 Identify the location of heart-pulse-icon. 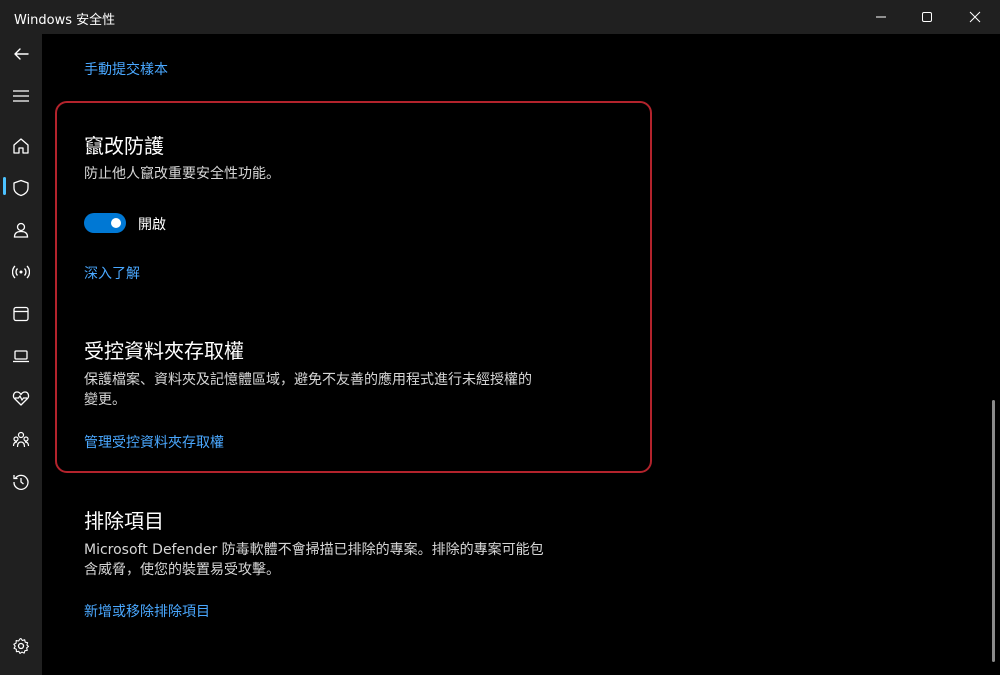
(21, 398).